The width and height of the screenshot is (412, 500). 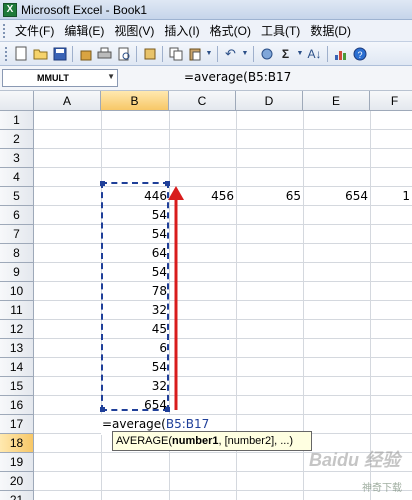 I want to click on help-icon: ?, so click(x=359, y=53).